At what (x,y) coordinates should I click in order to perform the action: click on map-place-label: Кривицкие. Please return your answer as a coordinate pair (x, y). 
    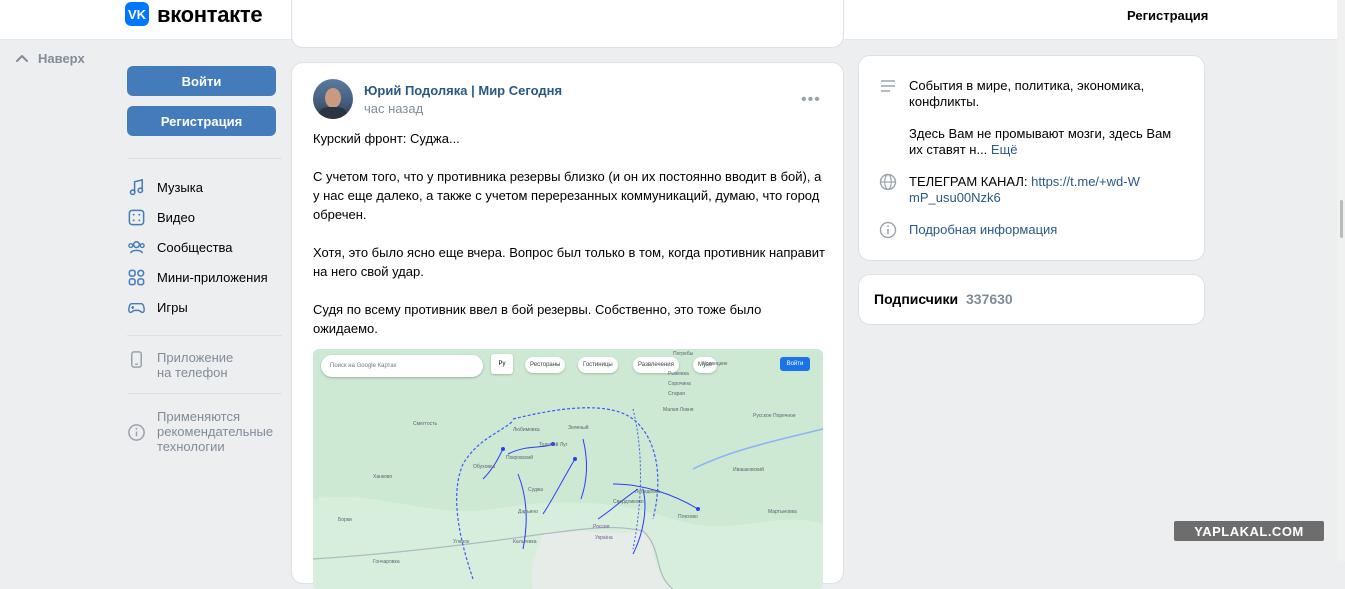
    Looking at the image, I should click on (715, 364).